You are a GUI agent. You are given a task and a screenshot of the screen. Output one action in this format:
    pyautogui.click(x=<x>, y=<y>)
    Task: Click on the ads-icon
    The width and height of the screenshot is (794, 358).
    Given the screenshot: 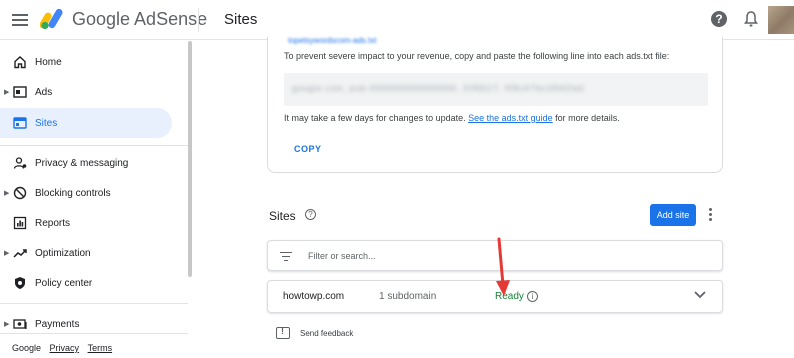 What is the action you would take?
    pyautogui.click(x=20, y=92)
    